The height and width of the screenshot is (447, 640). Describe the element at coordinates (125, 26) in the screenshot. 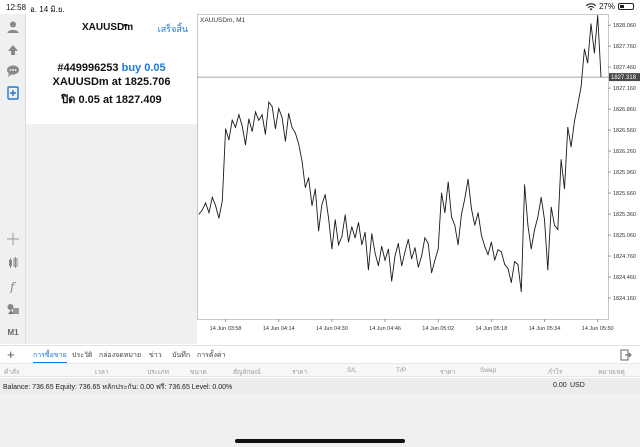

I see `caret-down-icon: ▼` at that location.